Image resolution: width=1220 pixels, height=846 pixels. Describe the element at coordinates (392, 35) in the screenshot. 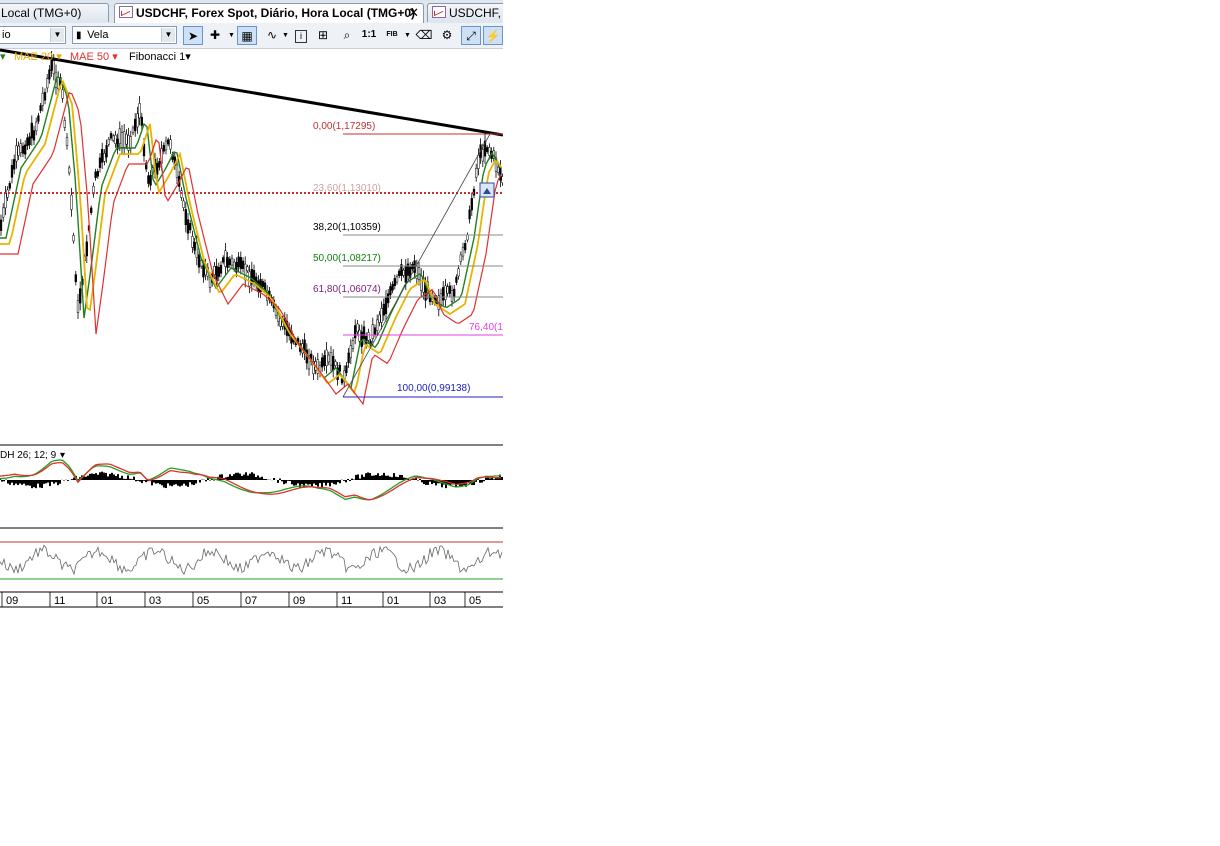

I see `fibonacci-tool-button: FIB` at that location.